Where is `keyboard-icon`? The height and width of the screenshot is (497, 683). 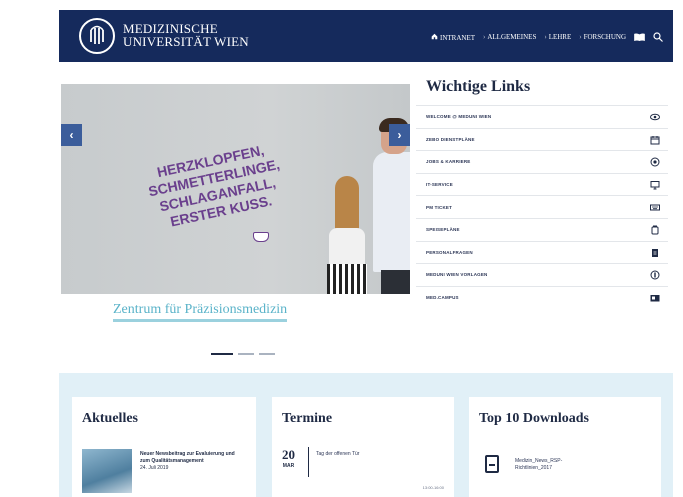
keyboard-icon is located at coordinates (655, 207).